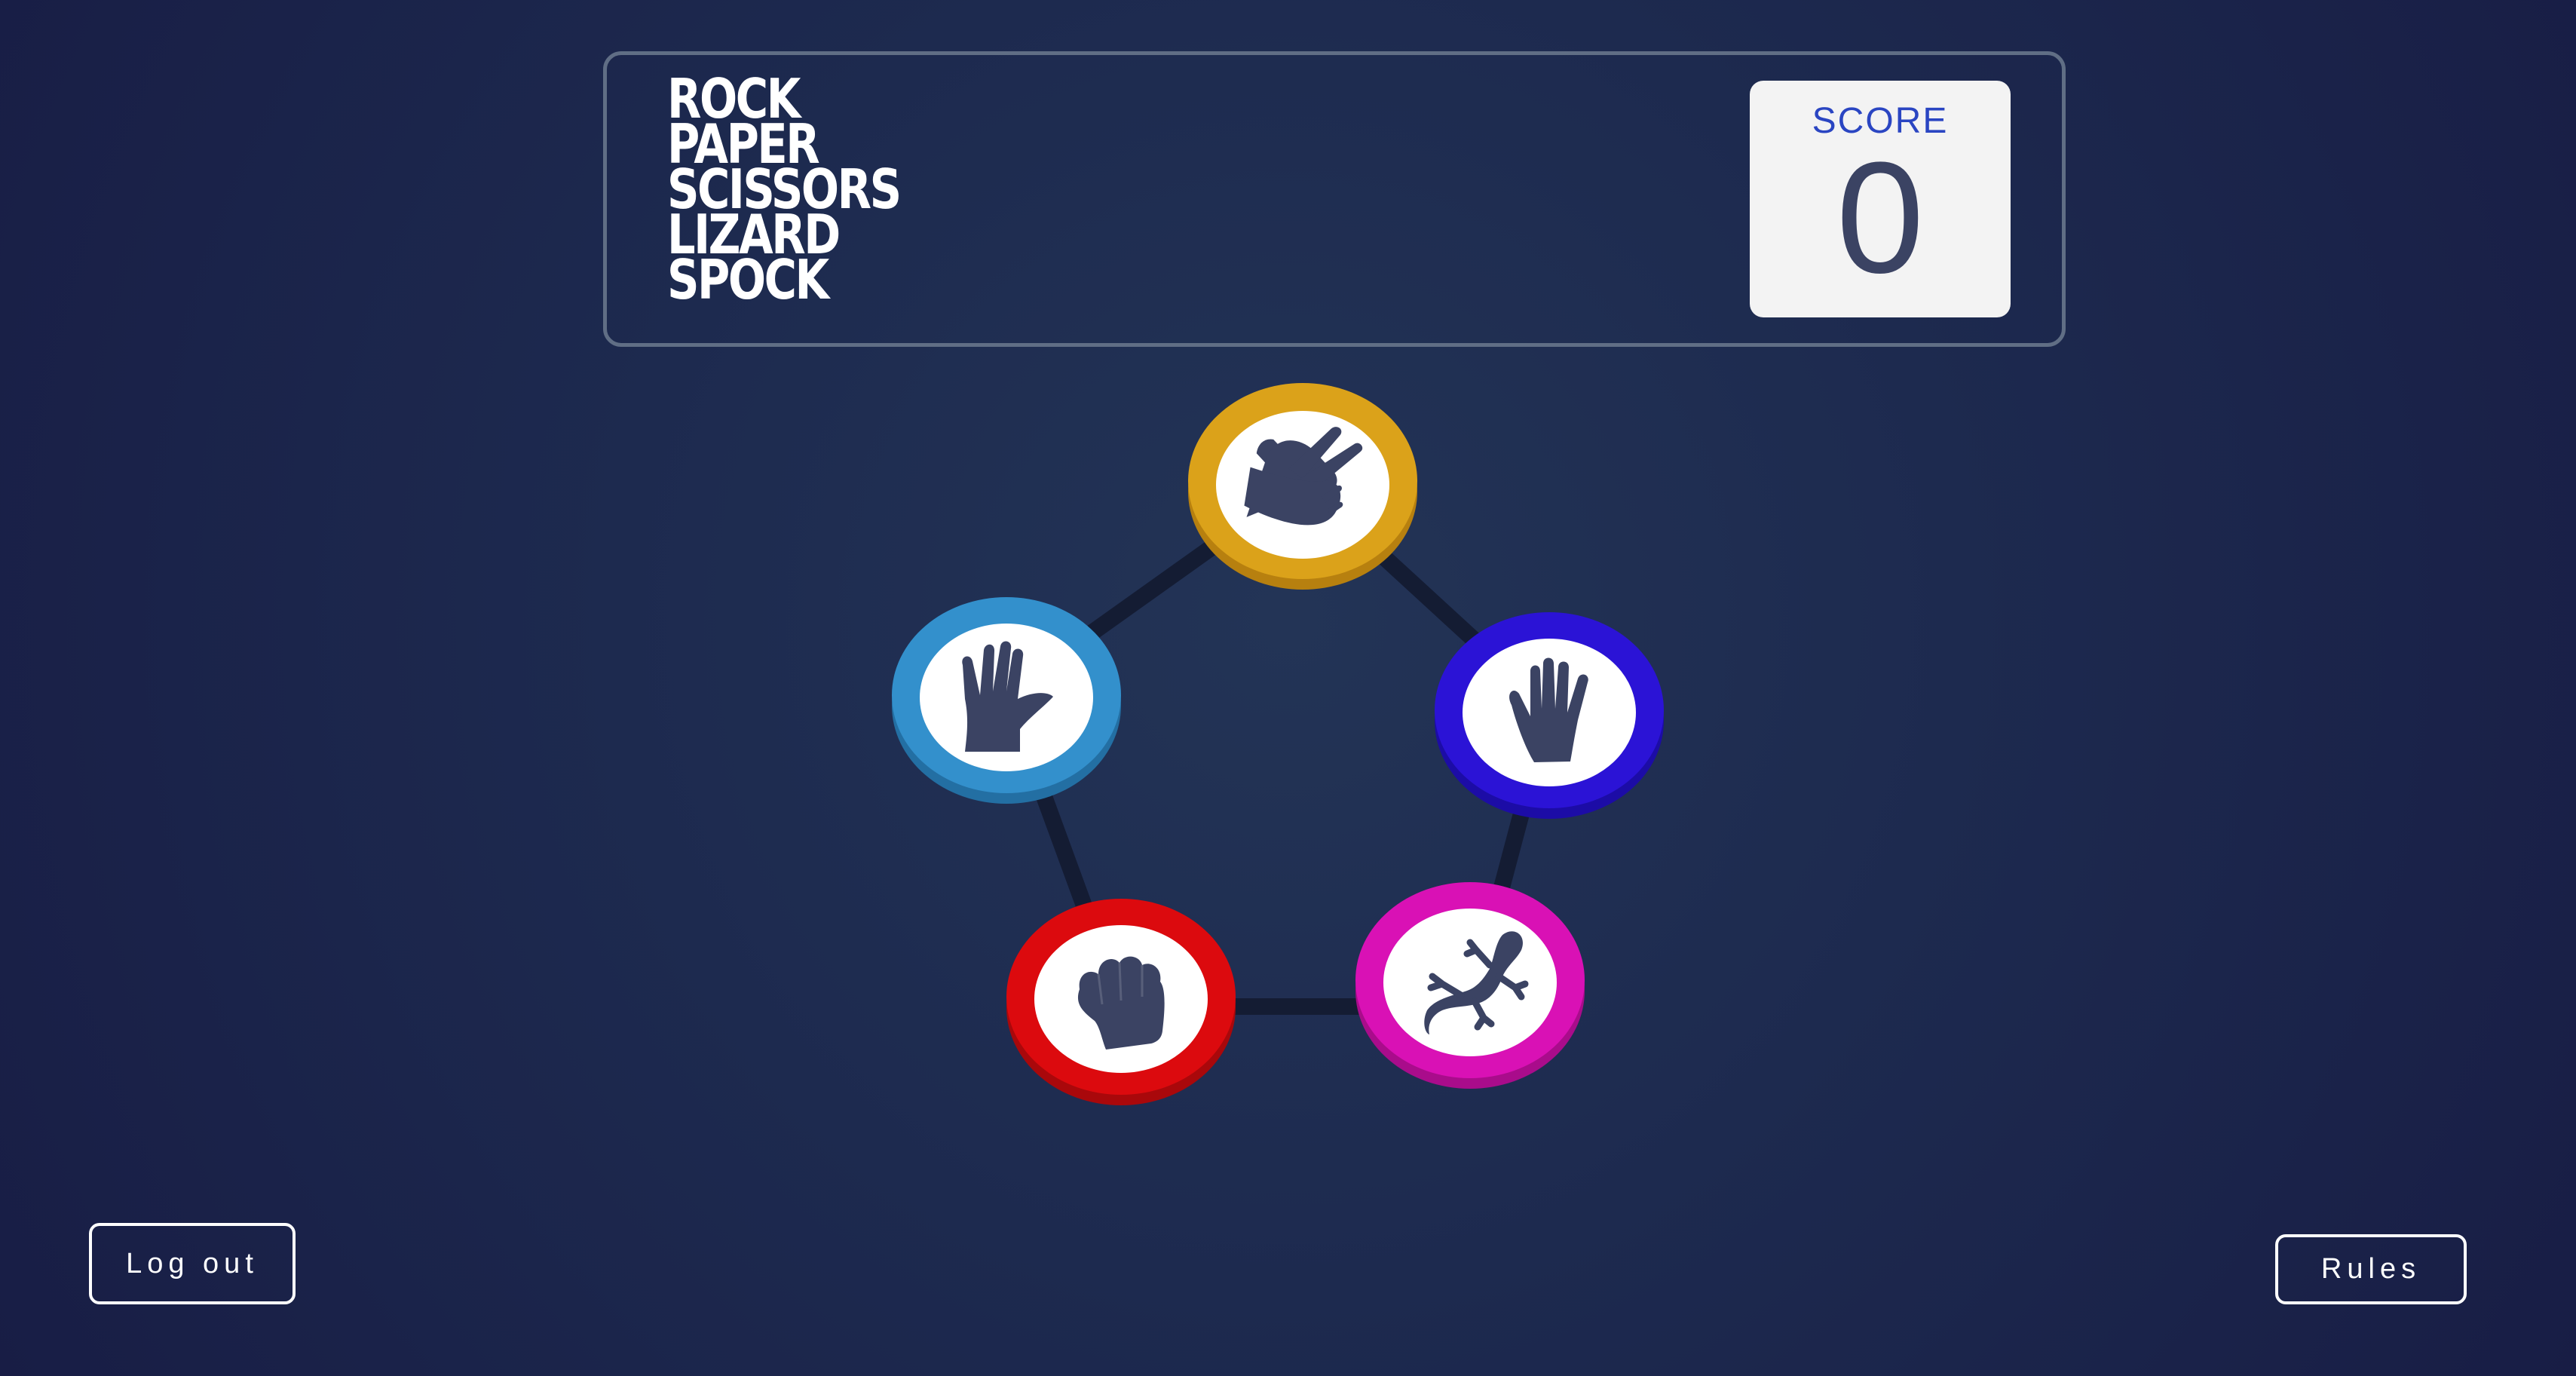 The width and height of the screenshot is (2576, 1376). I want to click on choice-scissors, so click(1302, 486).